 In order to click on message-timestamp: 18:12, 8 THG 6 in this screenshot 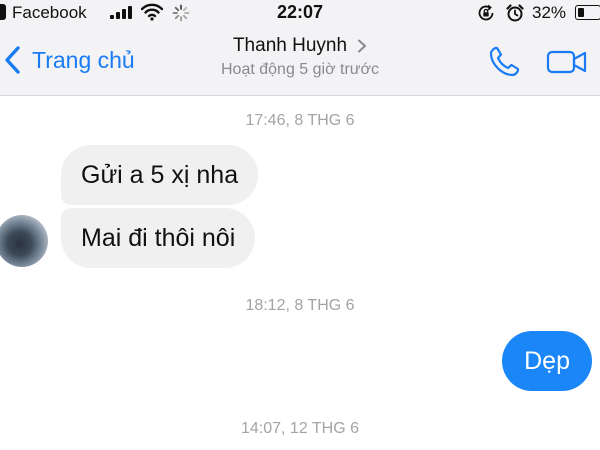, I will do `click(300, 305)`.